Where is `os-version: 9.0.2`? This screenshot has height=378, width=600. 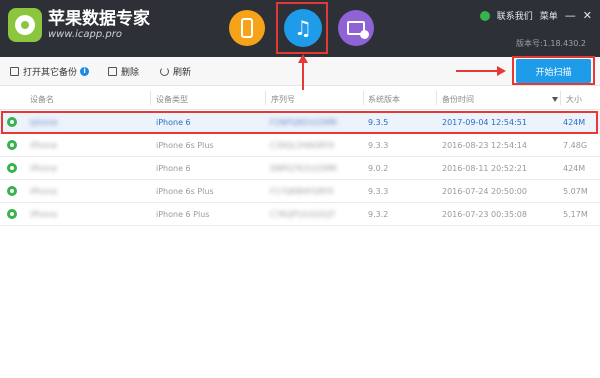 os-version: 9.0.2 is located at coordinates (378, 168).